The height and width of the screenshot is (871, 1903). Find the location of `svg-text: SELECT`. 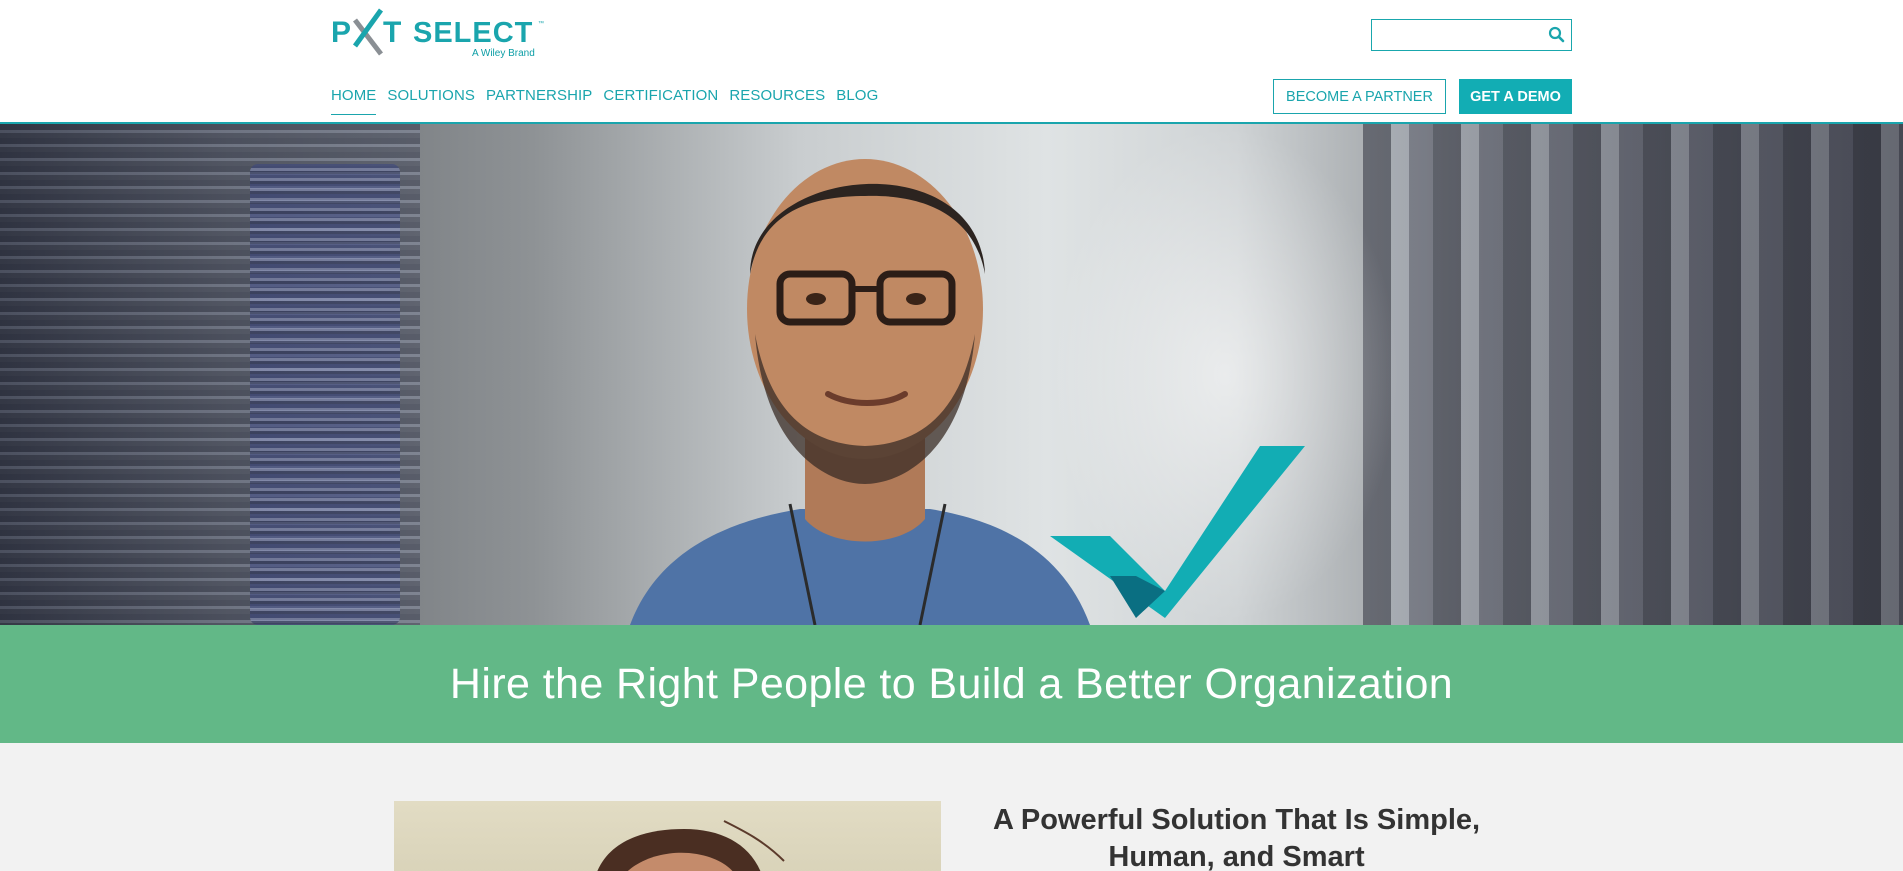

svg-text: SELECT is located at coordinates (473, 33).